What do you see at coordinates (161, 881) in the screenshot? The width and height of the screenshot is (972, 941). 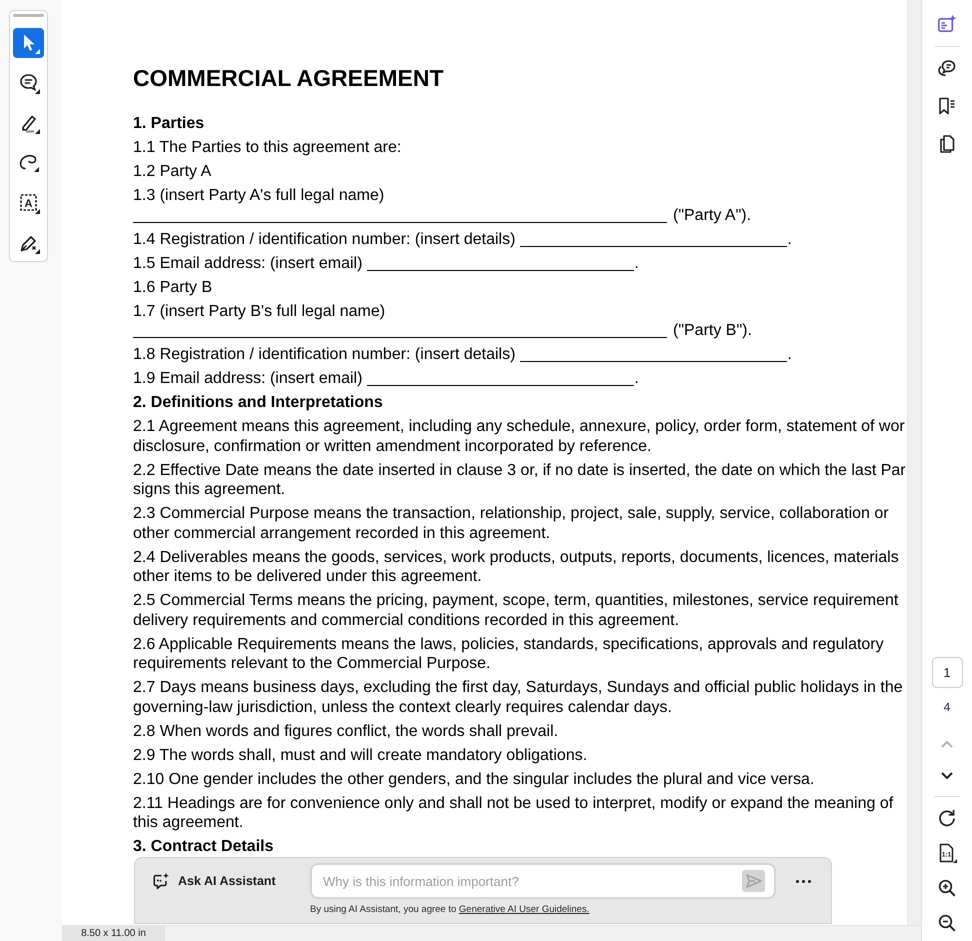 I see `sparkle-chat-icon` at bounding box center [161, 881].